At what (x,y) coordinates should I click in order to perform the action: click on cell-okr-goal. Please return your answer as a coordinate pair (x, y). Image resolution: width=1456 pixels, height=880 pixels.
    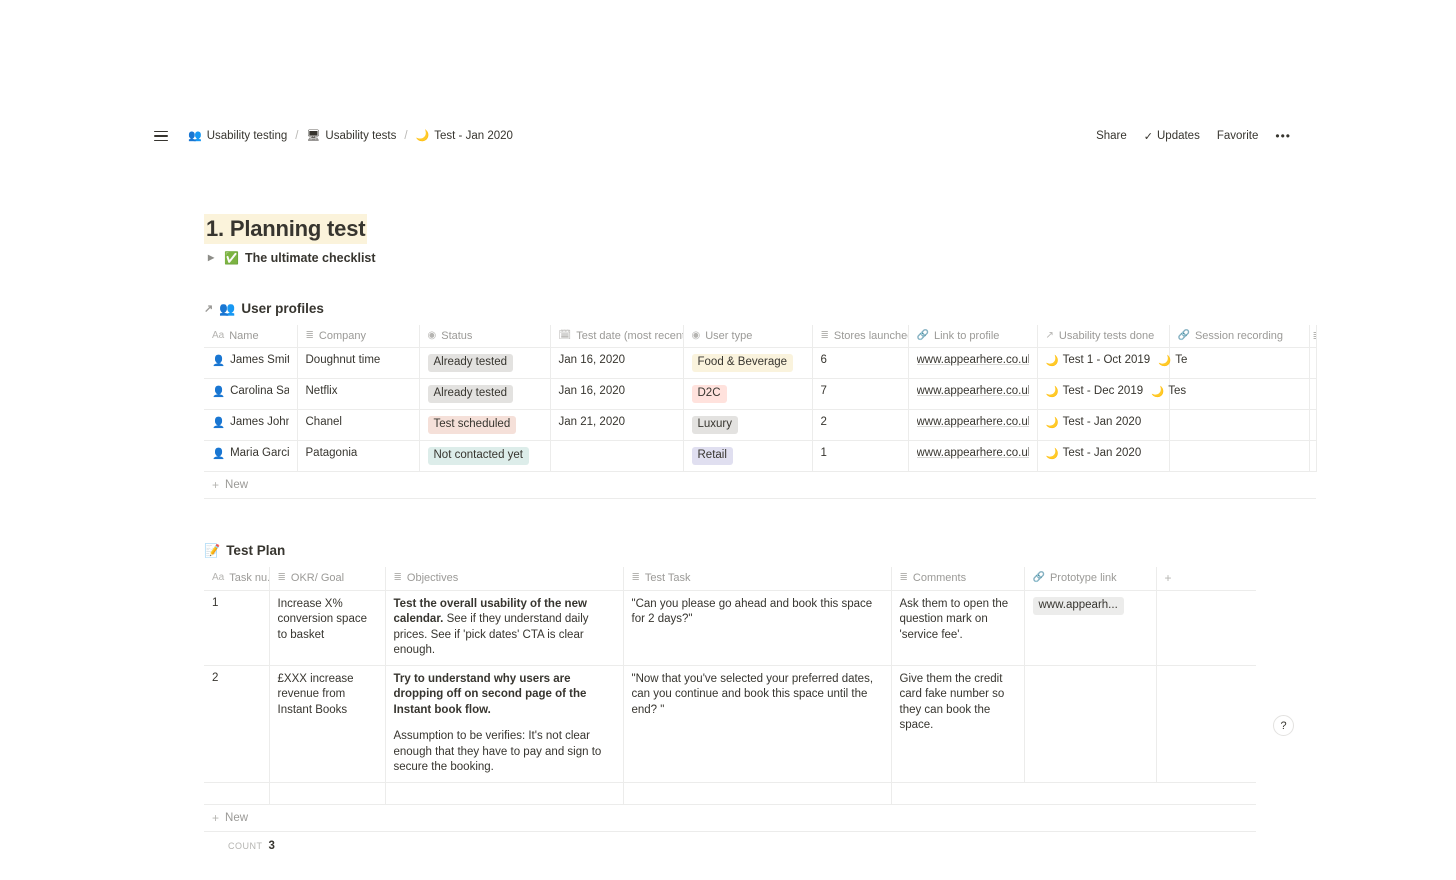
    Looking at the image, I should click on (327, 793).